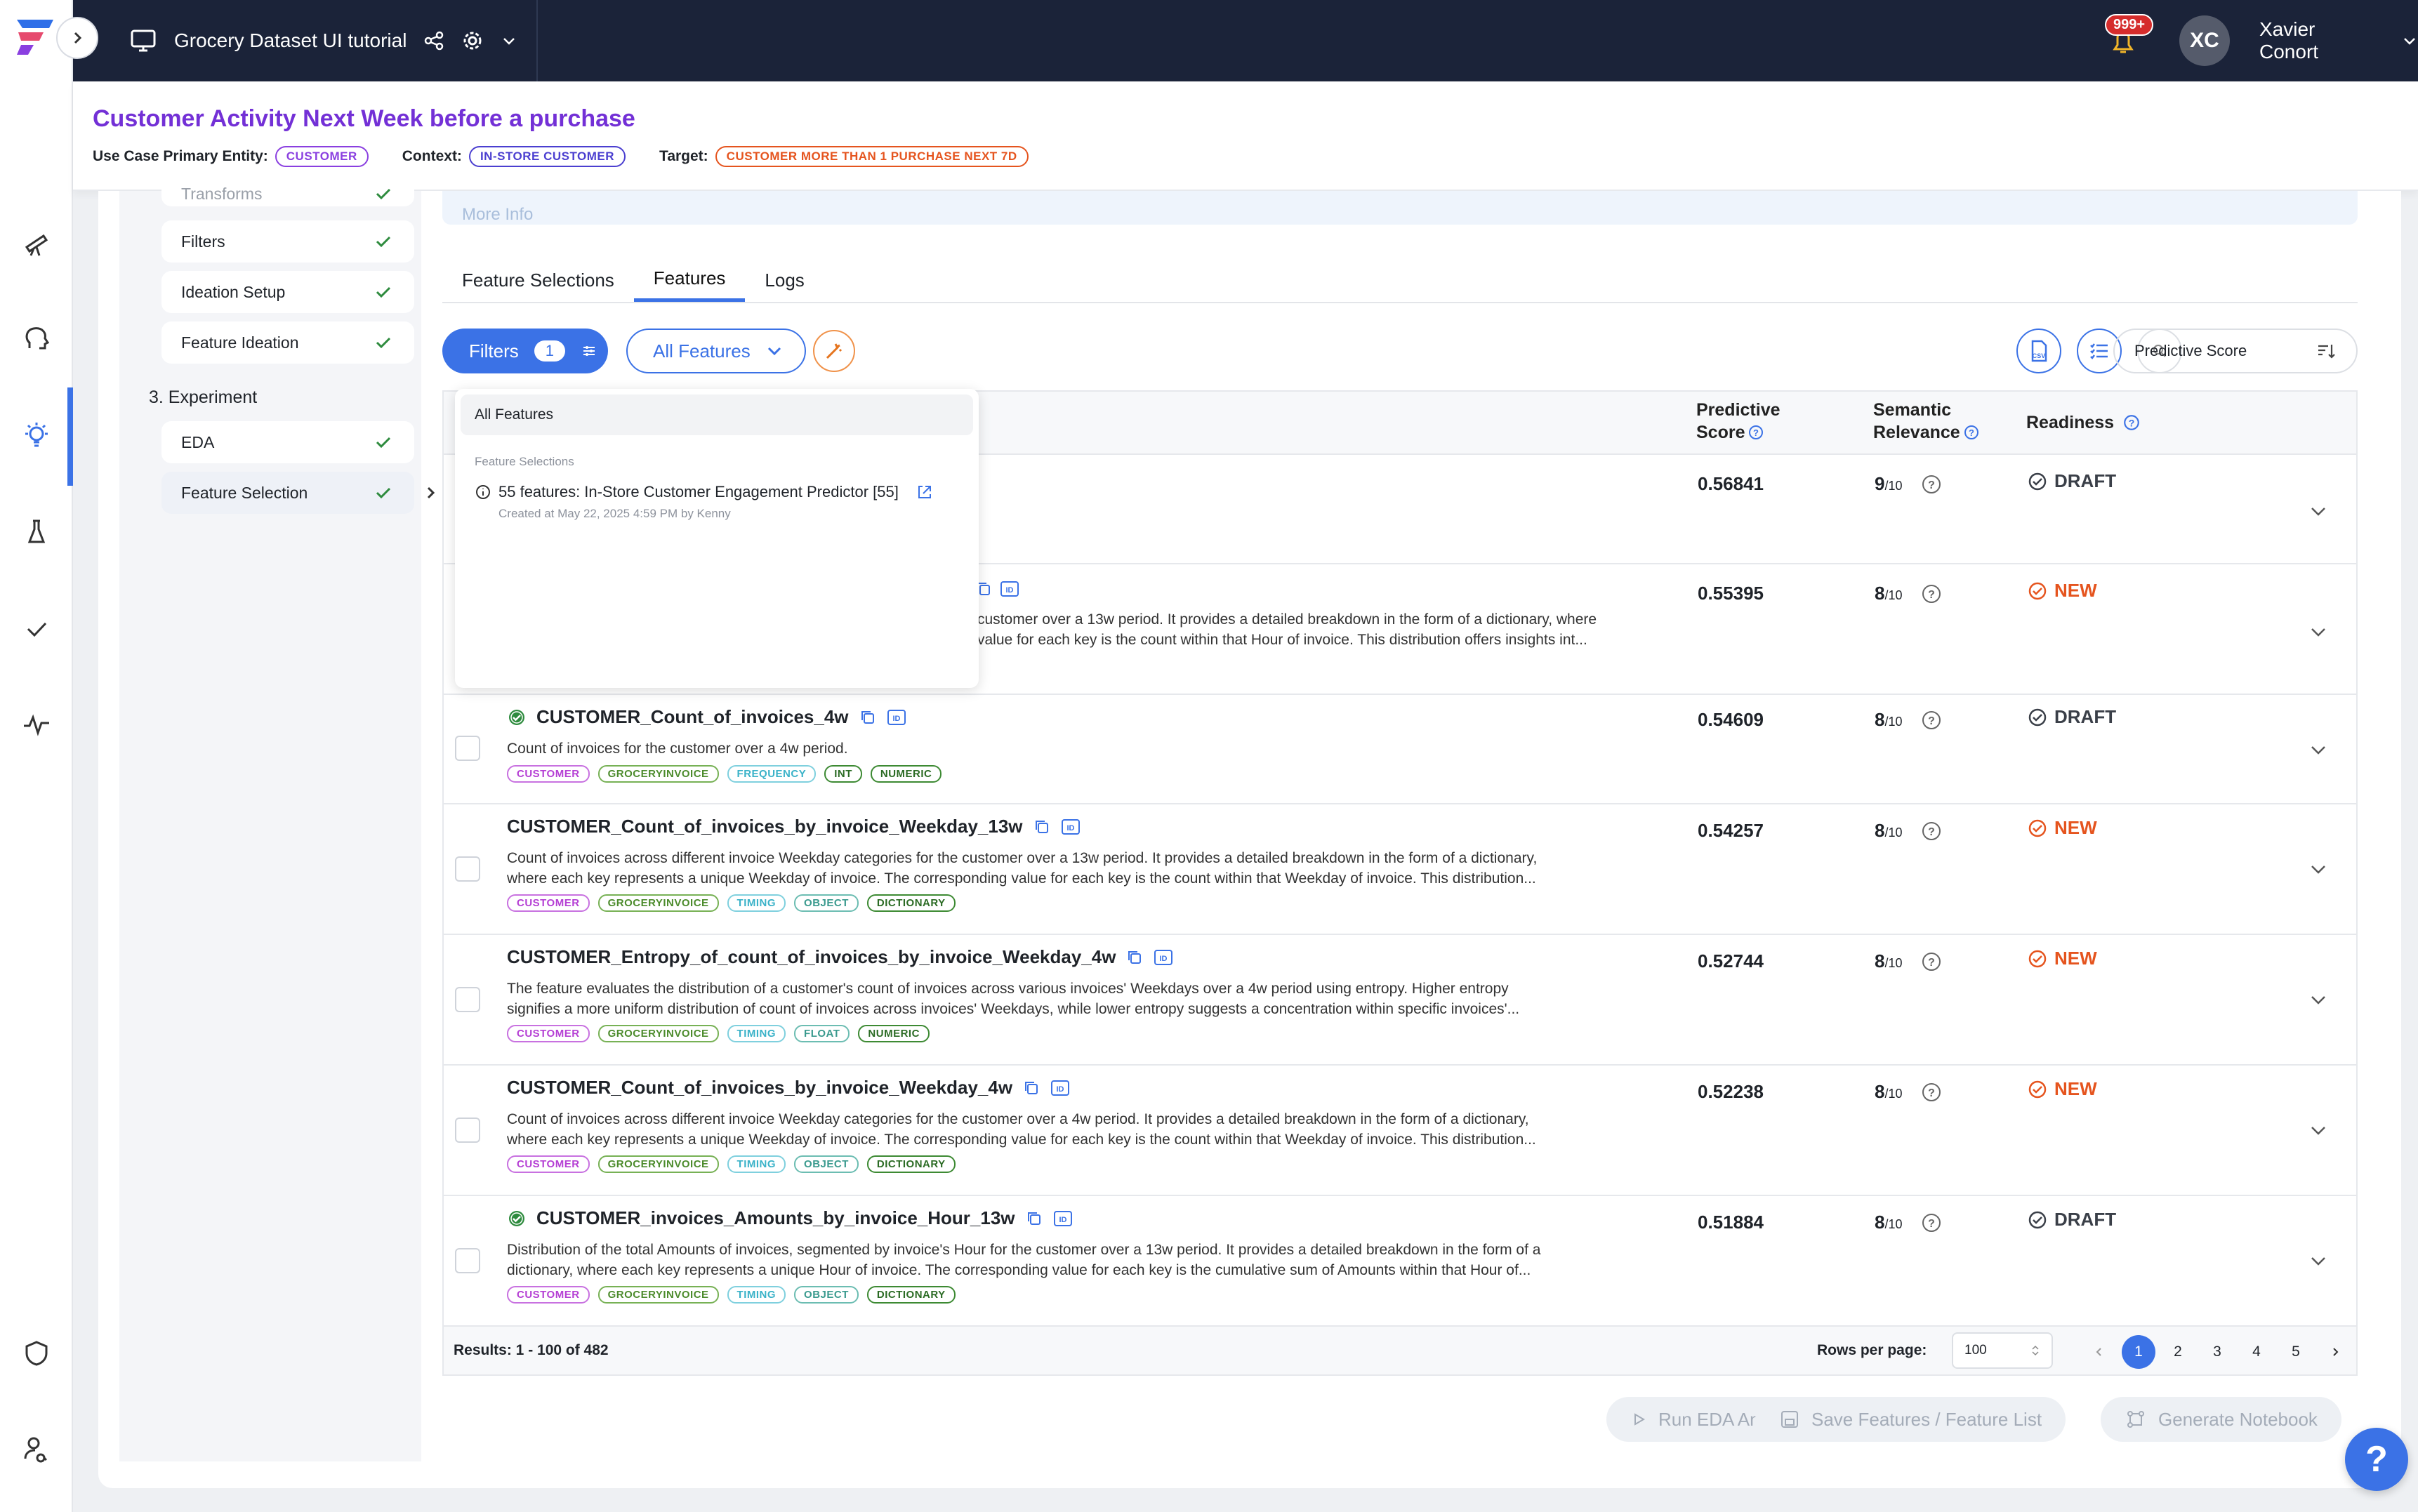  What do you see at coordinates (509, 40) in the screenshot?
I see `chevron-down-icon` at bounding box center [509, 40].